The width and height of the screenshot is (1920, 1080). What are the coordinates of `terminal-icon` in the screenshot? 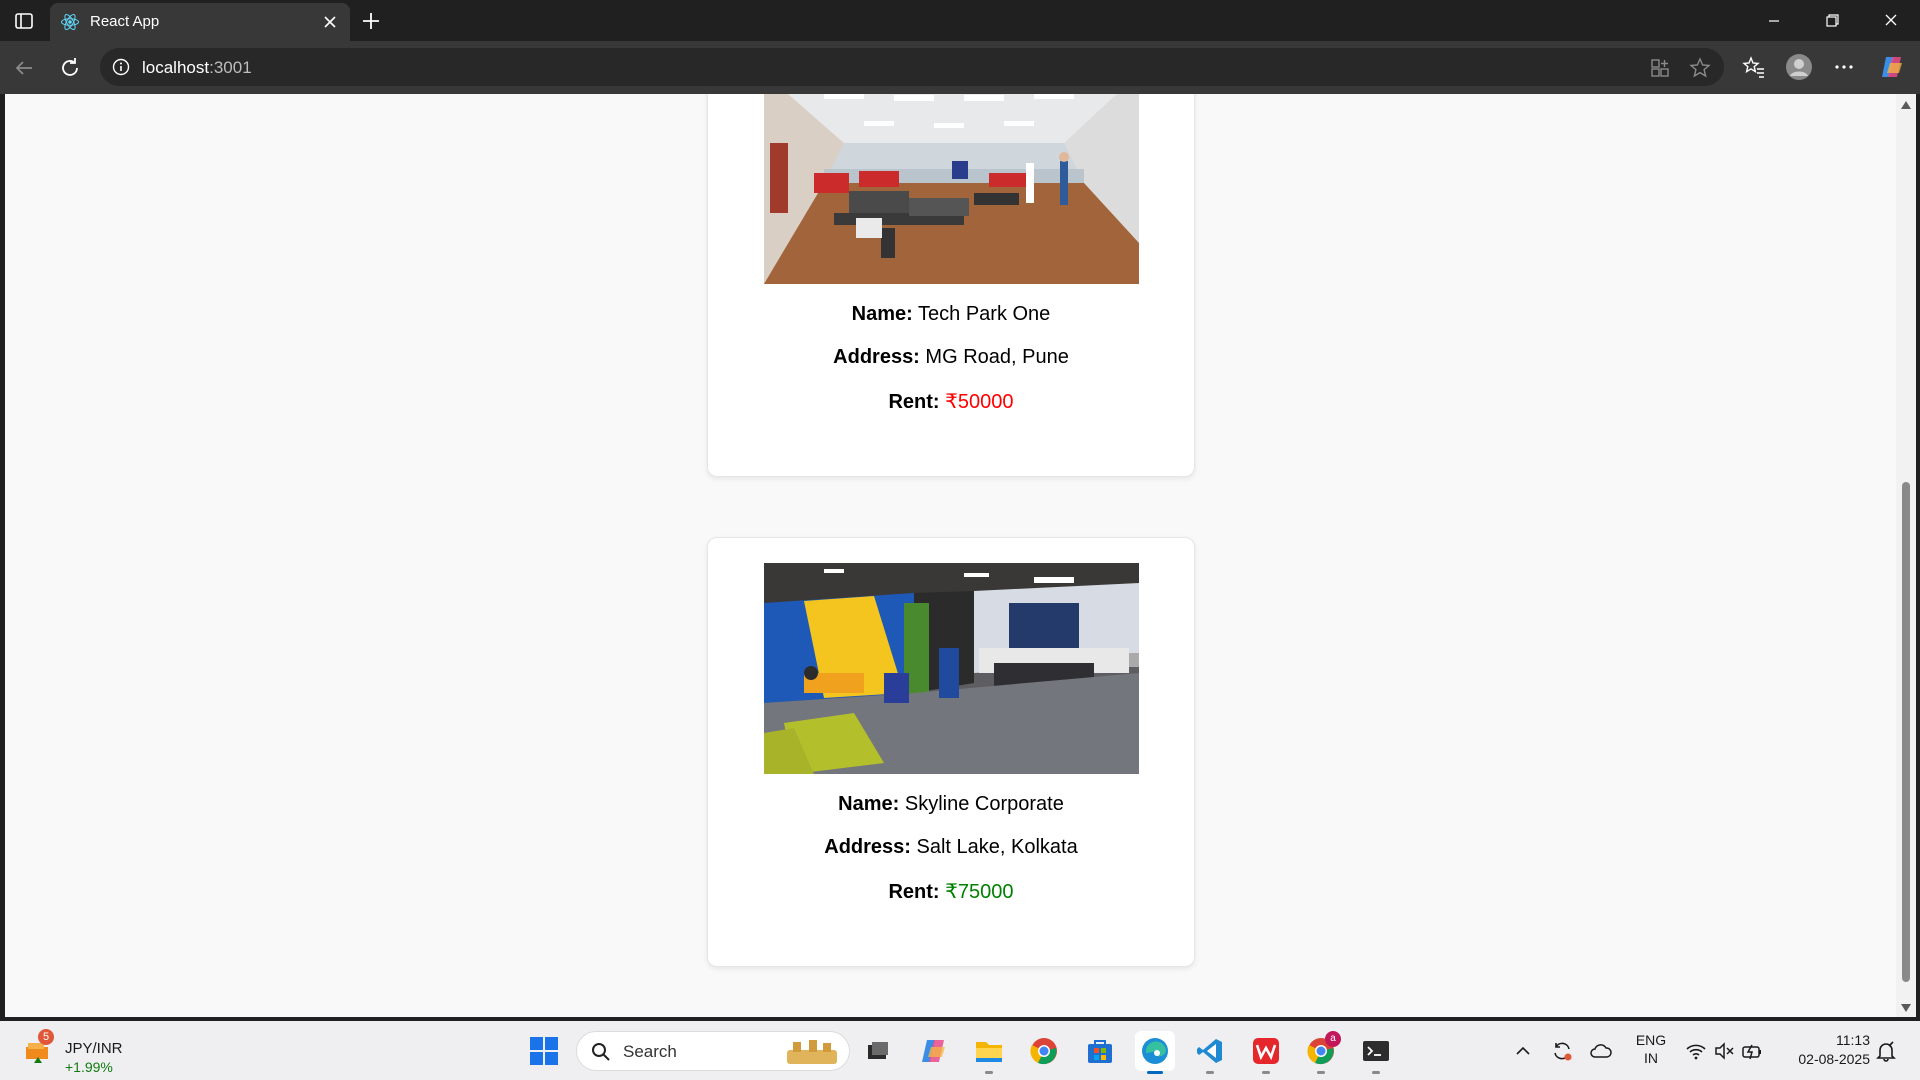 It's located at (1376, 1052).